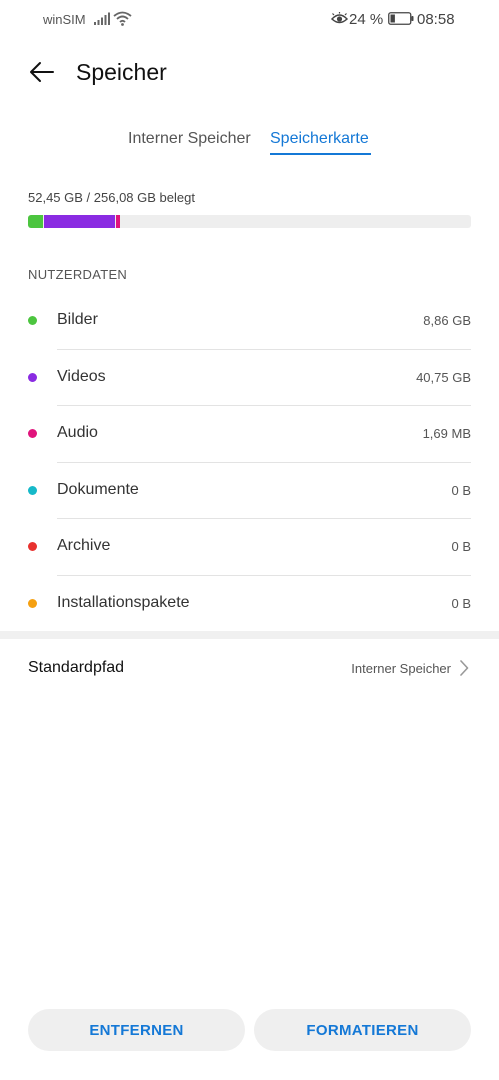 This screenshot has width=499, height=1080. What do you see at coordinates (362, 1030) in the screenshot?
I see `format-button: FORMATIEREN` at bounding box center [362, 1030].